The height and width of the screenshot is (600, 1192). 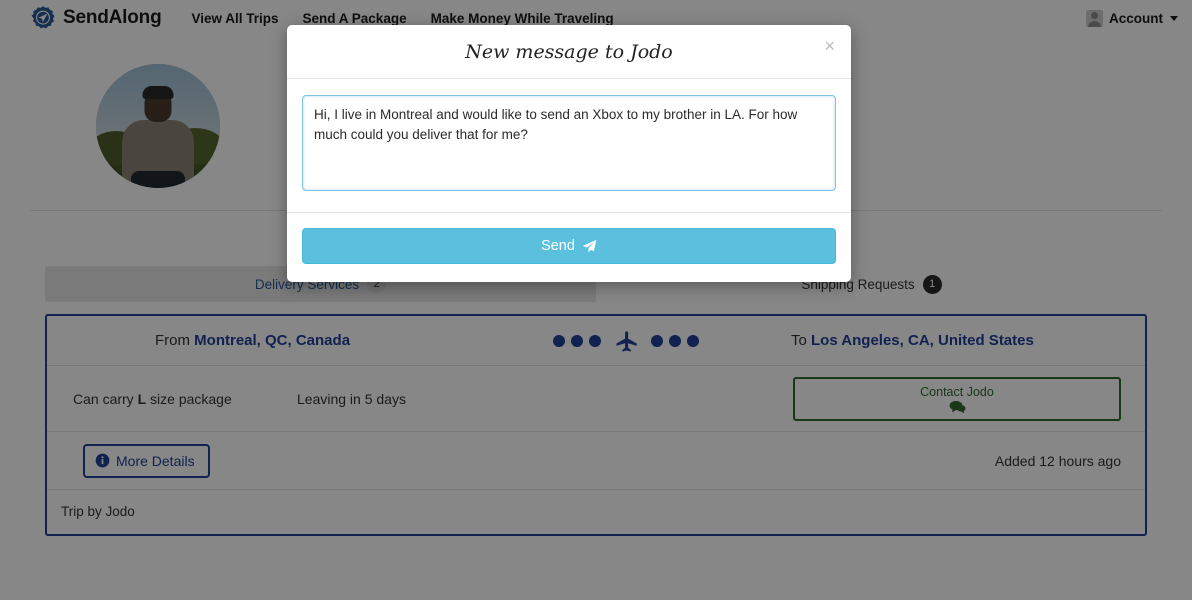 What do you see at coordinates (589, 246) in the screenshot?
I see `paper-plane-icon` at bounding box center [589, 246].